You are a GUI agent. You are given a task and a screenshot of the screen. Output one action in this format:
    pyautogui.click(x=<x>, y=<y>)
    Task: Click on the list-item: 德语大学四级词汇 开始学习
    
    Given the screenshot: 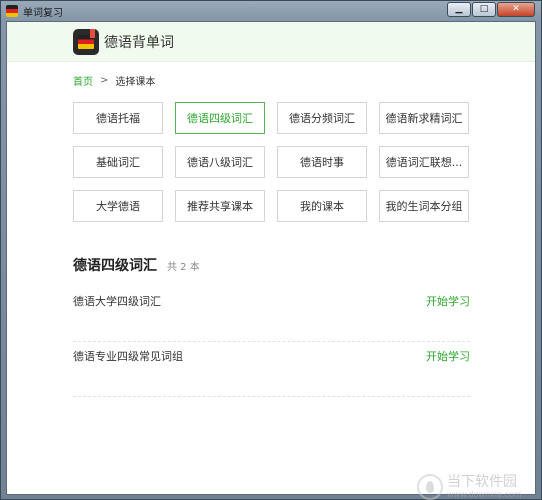 What is the action you would take?
    pyautogui.click(x=271, y=314)
    